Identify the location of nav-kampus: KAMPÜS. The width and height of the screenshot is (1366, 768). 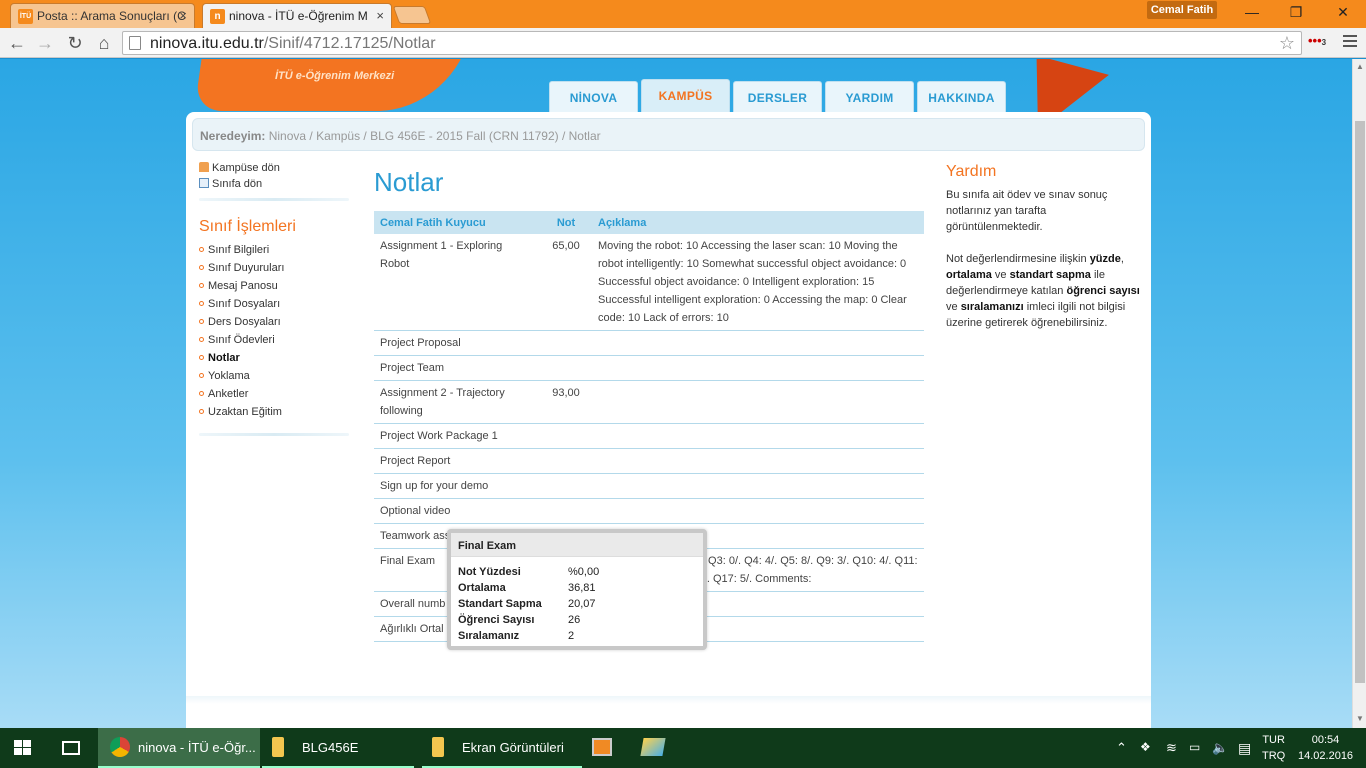
(685, 96).